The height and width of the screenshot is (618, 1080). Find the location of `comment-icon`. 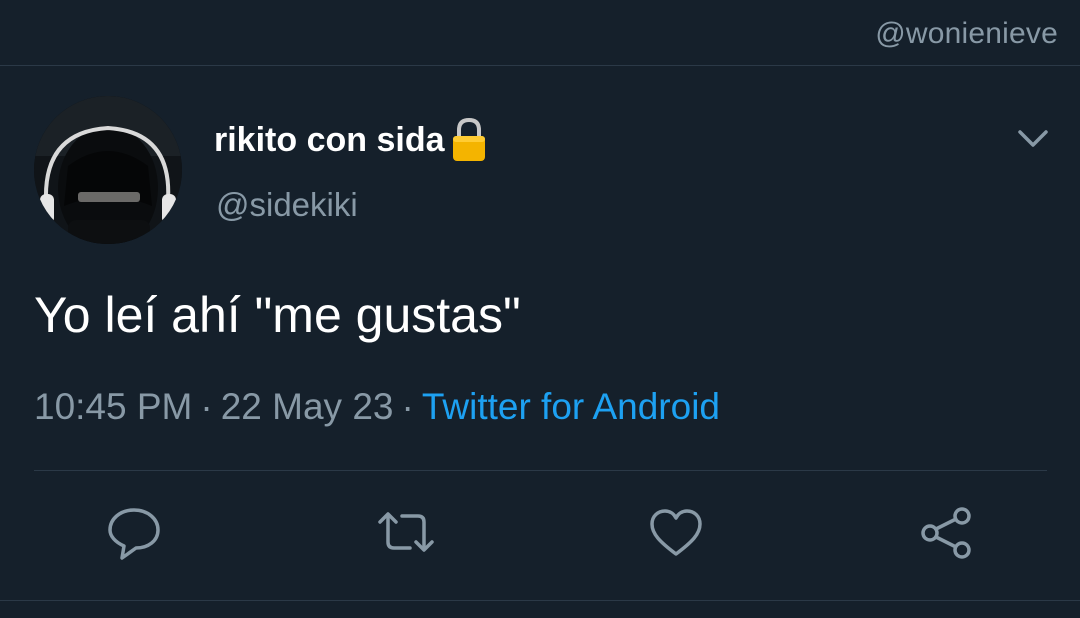

comment-icon is located at coordinates (134, 534).